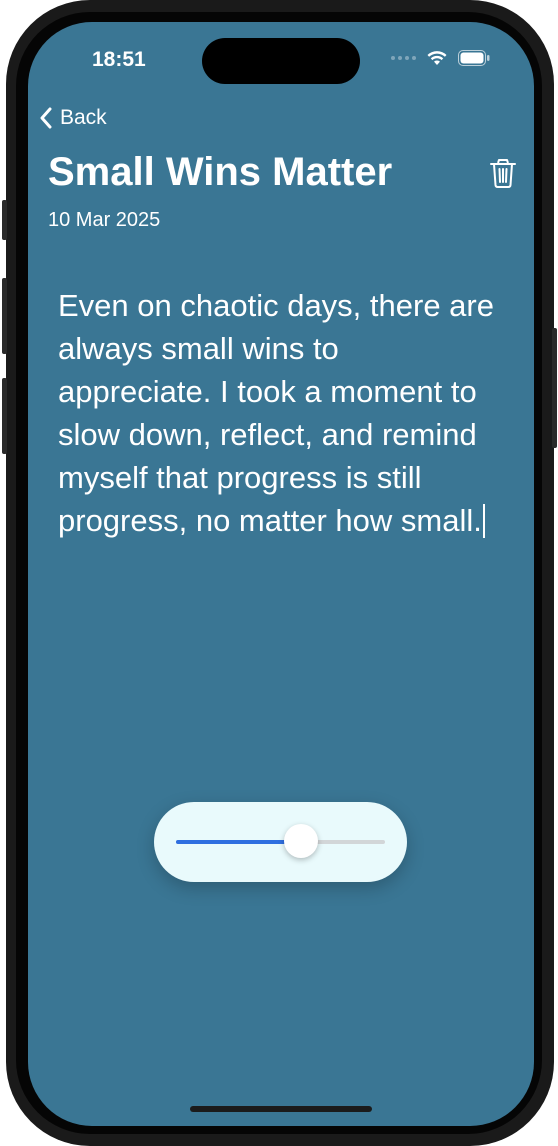  I want to click on battery-icon, so click(474, 58).